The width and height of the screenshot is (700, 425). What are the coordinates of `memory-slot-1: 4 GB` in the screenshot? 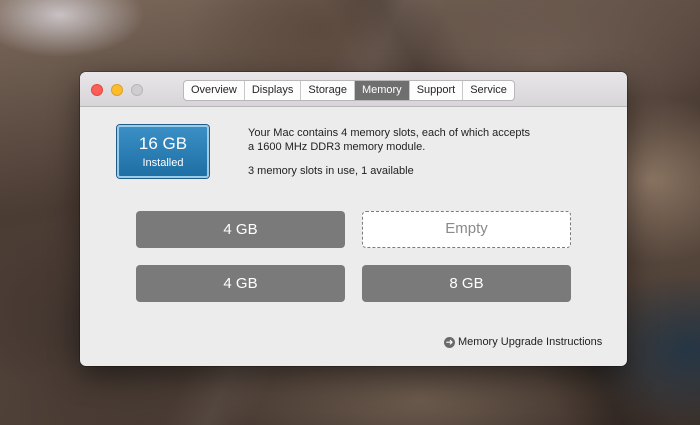 It's located at (240, 229).